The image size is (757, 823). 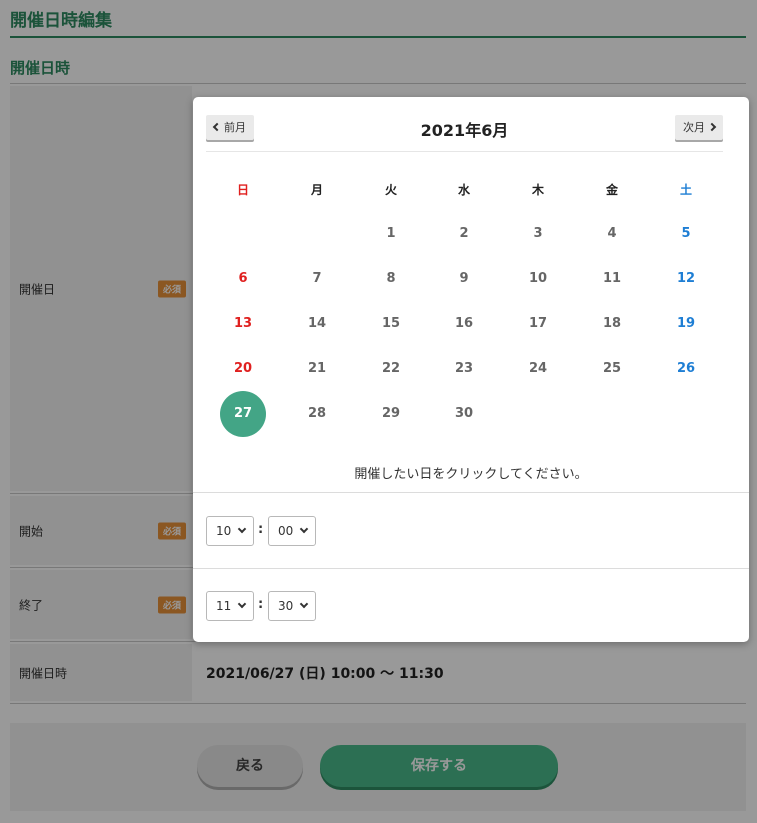 I want to click on calendar-day: 2, so click(x=464, y=234).